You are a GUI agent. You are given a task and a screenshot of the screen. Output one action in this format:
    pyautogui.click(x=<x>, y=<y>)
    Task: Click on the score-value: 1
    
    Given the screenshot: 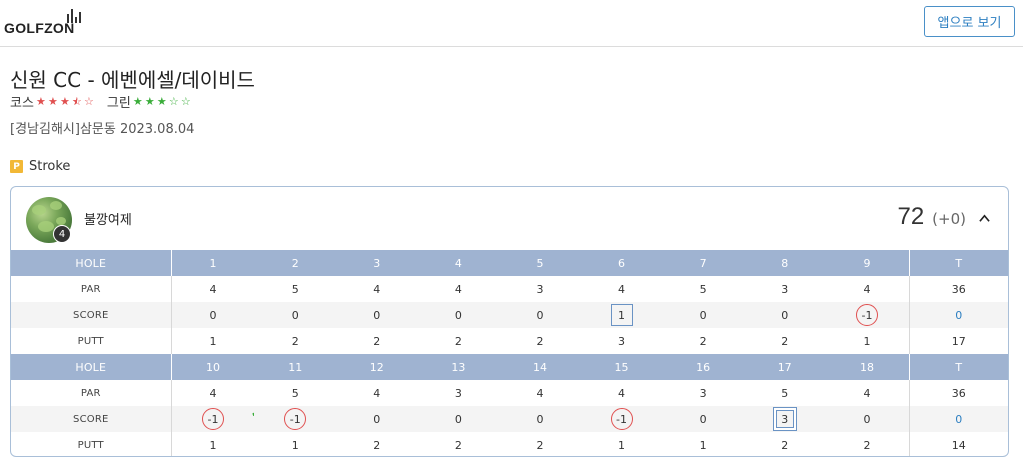 What is the action you would take?
    pyautogui.click(x=621, y=315)
    